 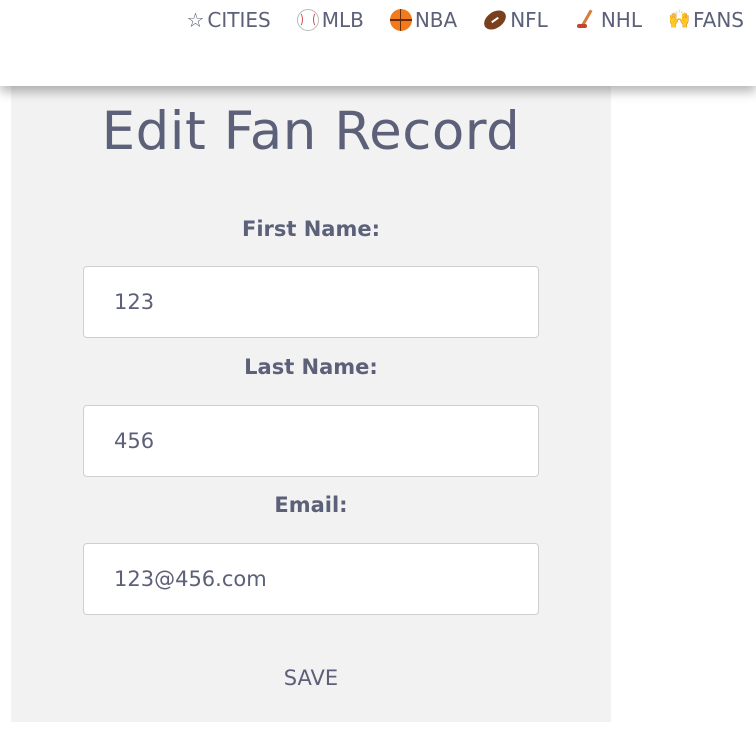 What do you see at coordinates (436, 20) in the screenshot?
I see `nav-item-label: NBA` at bounding box center [436, 20].